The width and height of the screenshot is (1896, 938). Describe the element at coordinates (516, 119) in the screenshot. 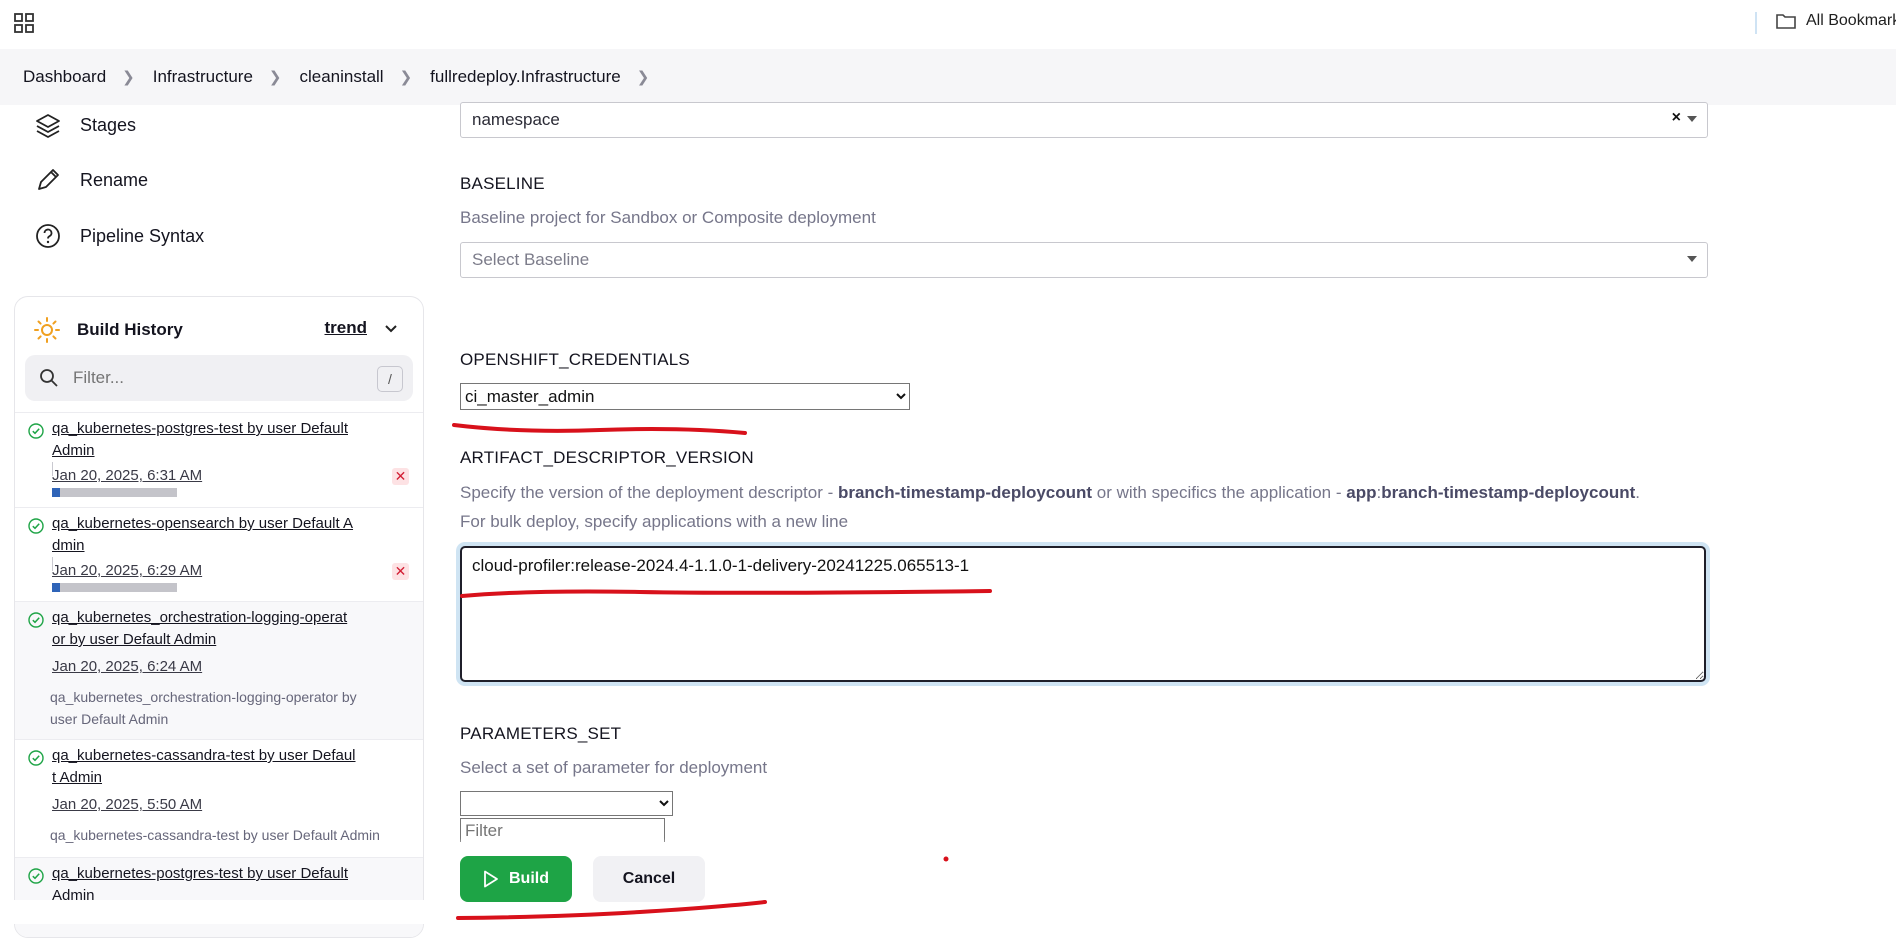

I see `namespace-value: namespace` at that location.